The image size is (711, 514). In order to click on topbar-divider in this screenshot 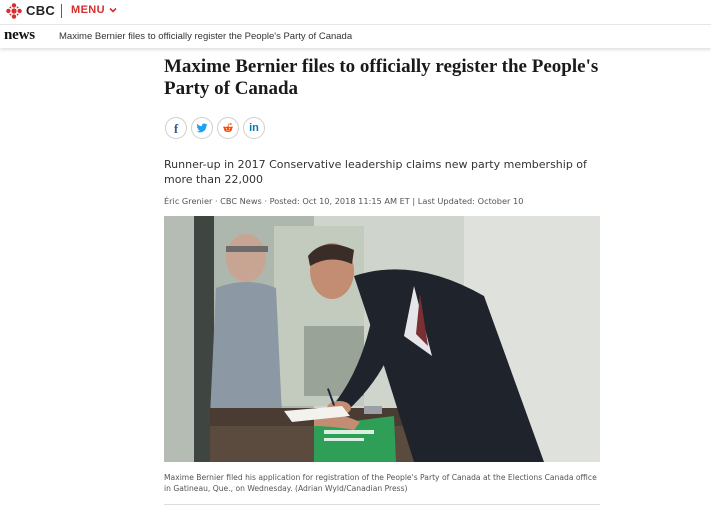, I will do `click(61, 11)`.